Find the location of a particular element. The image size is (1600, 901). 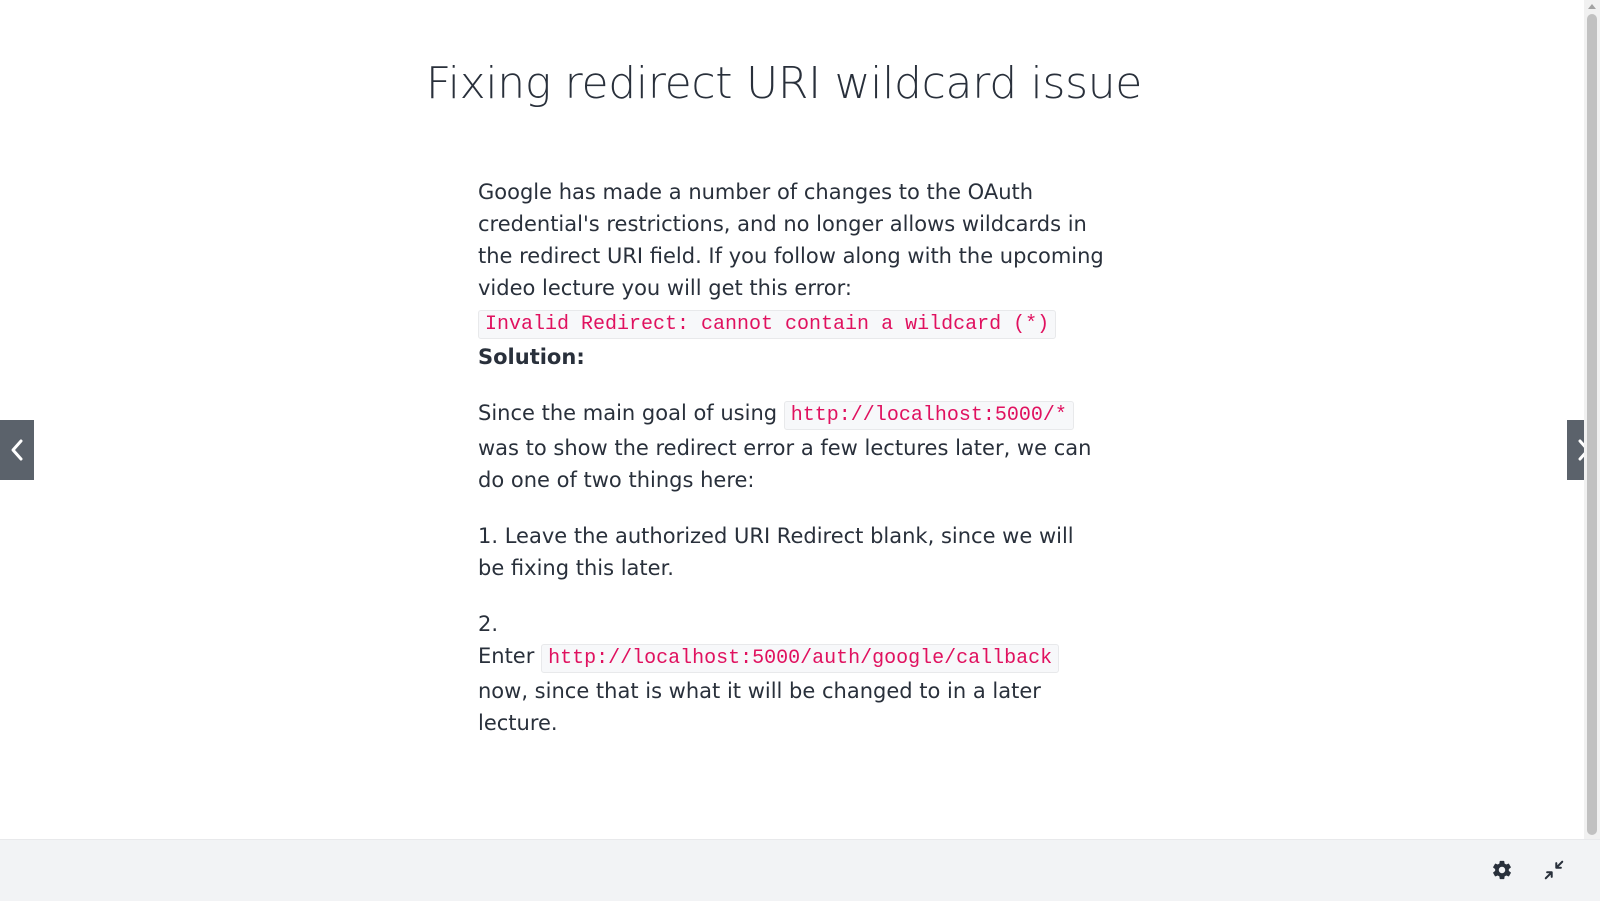

player-footer-bar is located at coordinates (800, 870).